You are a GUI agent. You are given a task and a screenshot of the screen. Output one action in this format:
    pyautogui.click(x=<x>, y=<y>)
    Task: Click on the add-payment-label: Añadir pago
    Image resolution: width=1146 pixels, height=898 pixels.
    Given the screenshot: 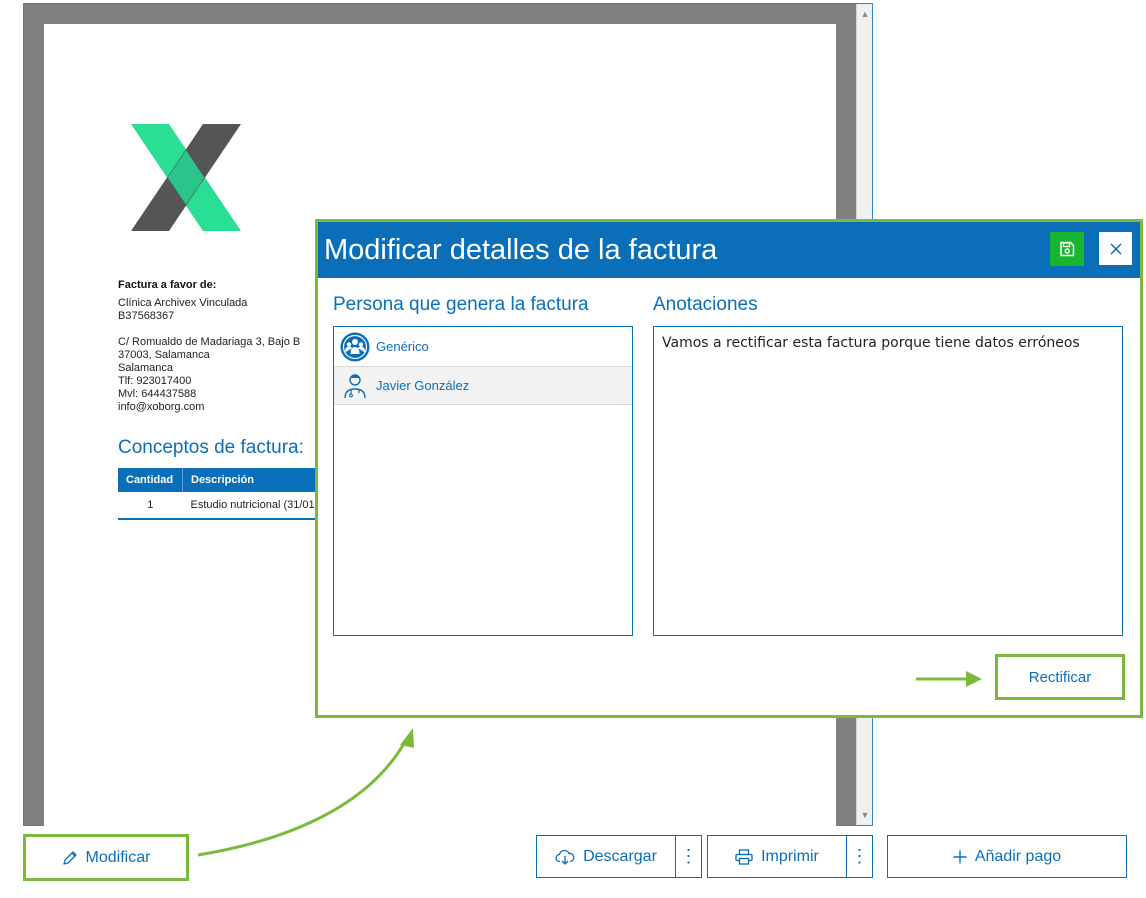 What is the action you would take?
    pyautogui.click(x=1018, y=856)
    